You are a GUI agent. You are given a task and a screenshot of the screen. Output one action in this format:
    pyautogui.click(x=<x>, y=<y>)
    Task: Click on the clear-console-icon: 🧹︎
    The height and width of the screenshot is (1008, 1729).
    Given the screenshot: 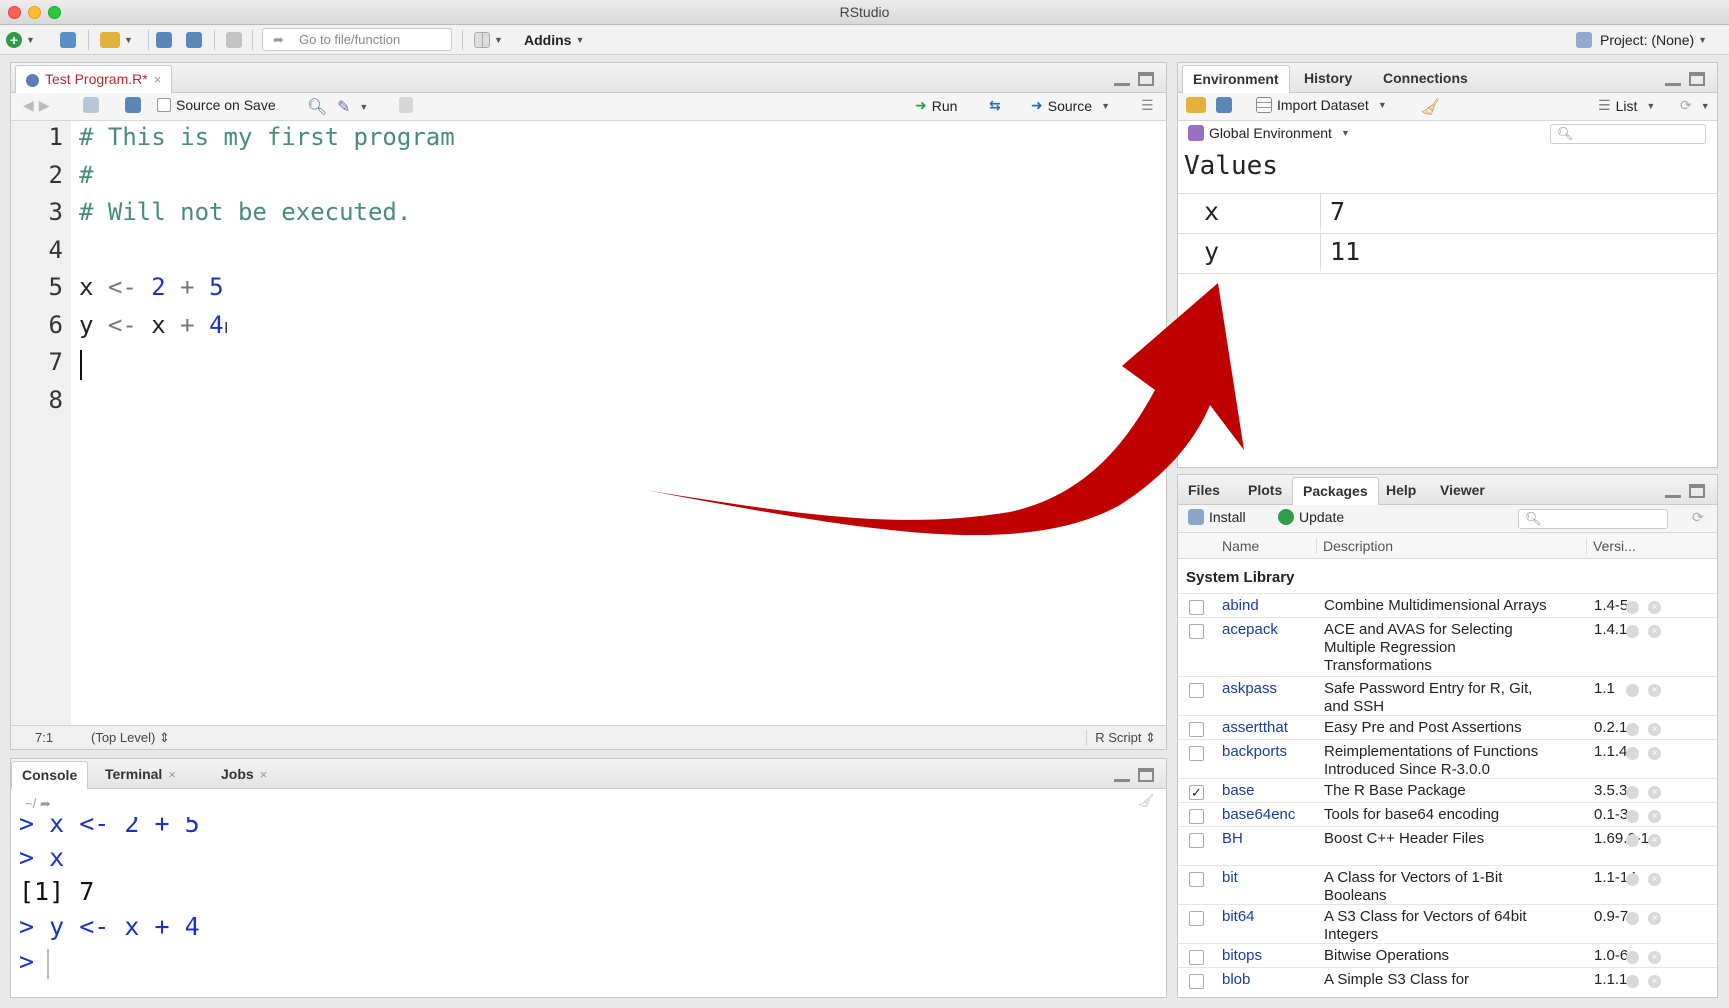 What is the action you would take?
    pyautogui.click(x=1145, y=801)
    